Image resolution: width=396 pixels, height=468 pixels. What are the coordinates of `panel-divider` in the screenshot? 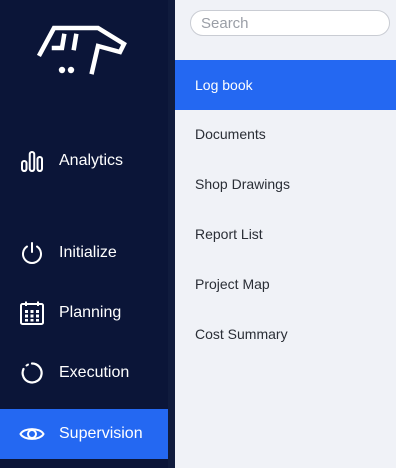 It's located at (171, 234).